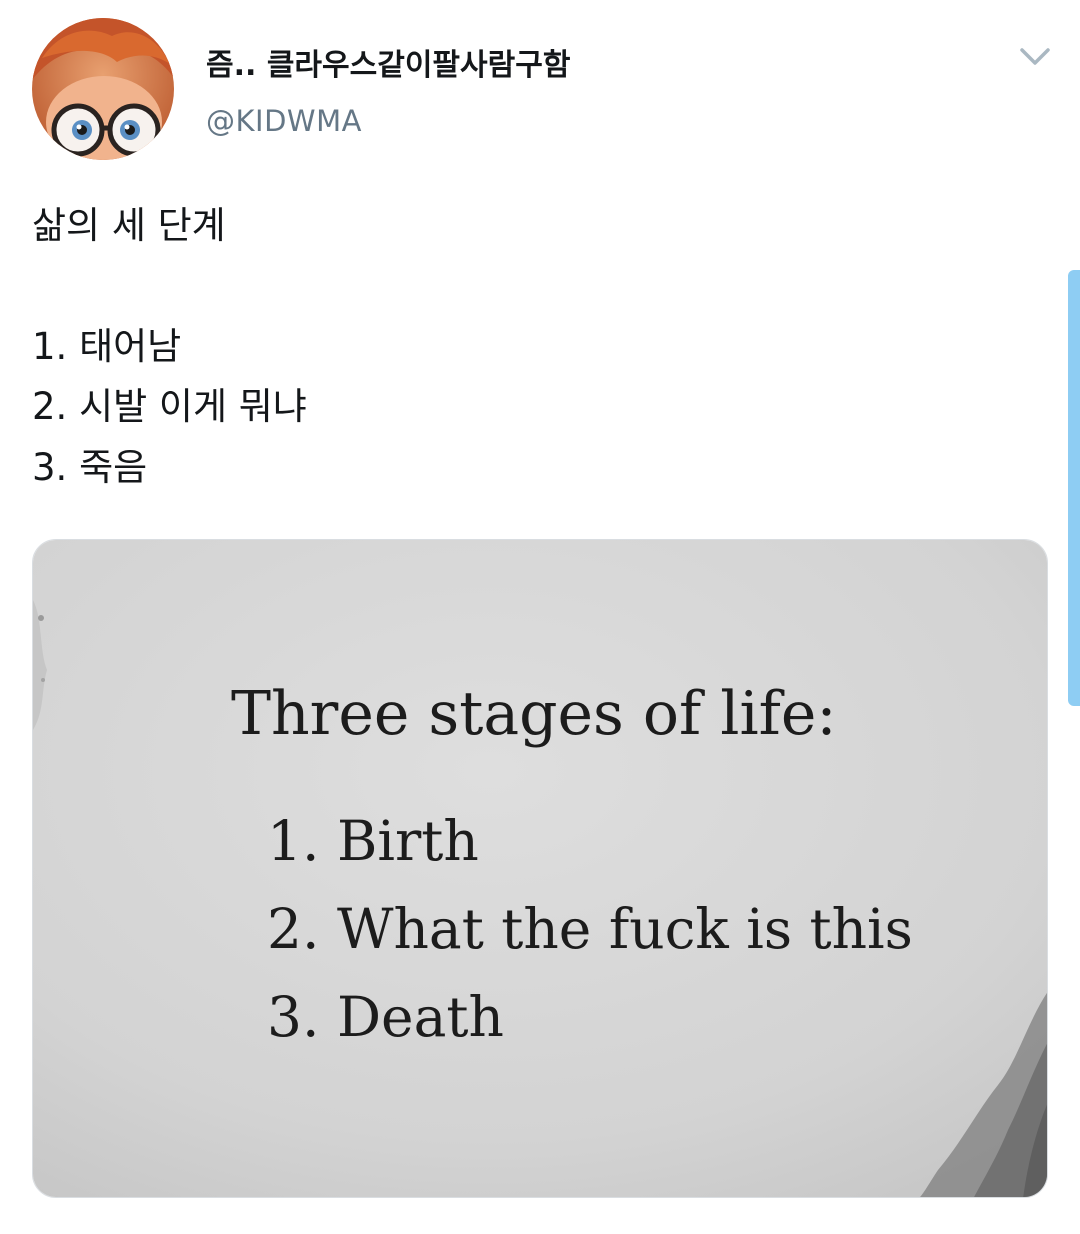 Image resolution: width=1080 pixels, height=1234 pixels. Describe the element at coordinates (388, 62) in the screenshot. I see `user-display-name: 즘.. 클라우스같이팔사람구함` at that location.